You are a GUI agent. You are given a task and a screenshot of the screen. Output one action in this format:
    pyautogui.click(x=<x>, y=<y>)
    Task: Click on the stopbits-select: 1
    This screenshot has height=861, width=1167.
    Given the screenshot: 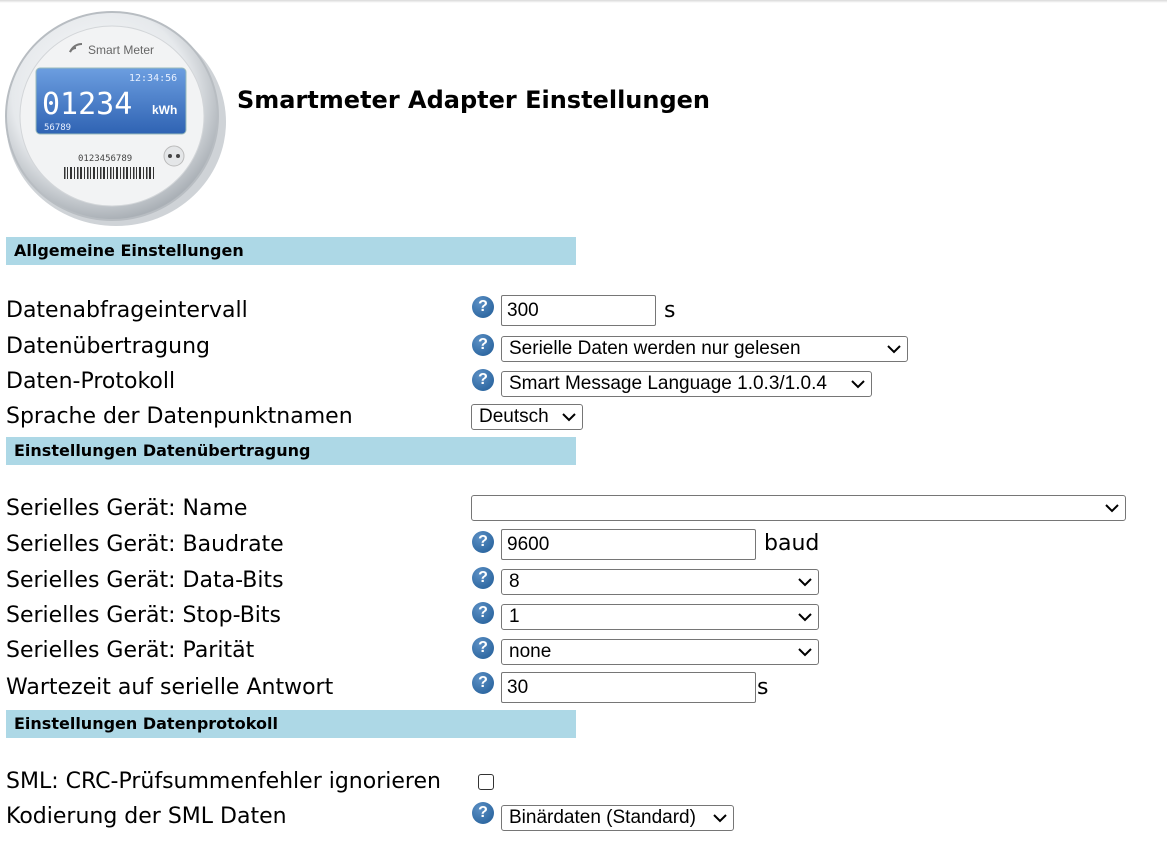 What is the action you would take?
    pyautogui.click(x=660, y=617)
    